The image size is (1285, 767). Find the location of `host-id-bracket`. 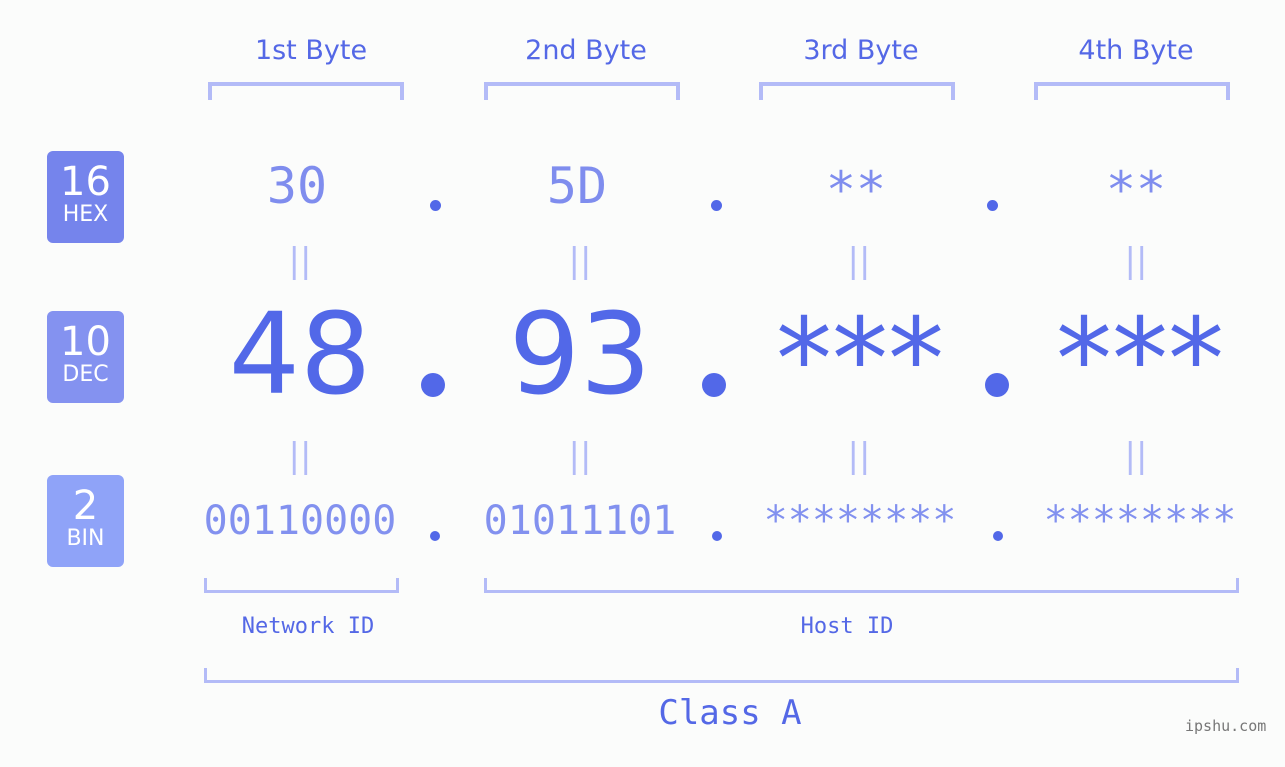

host-id-bracket is located at coordinates (861, 585).